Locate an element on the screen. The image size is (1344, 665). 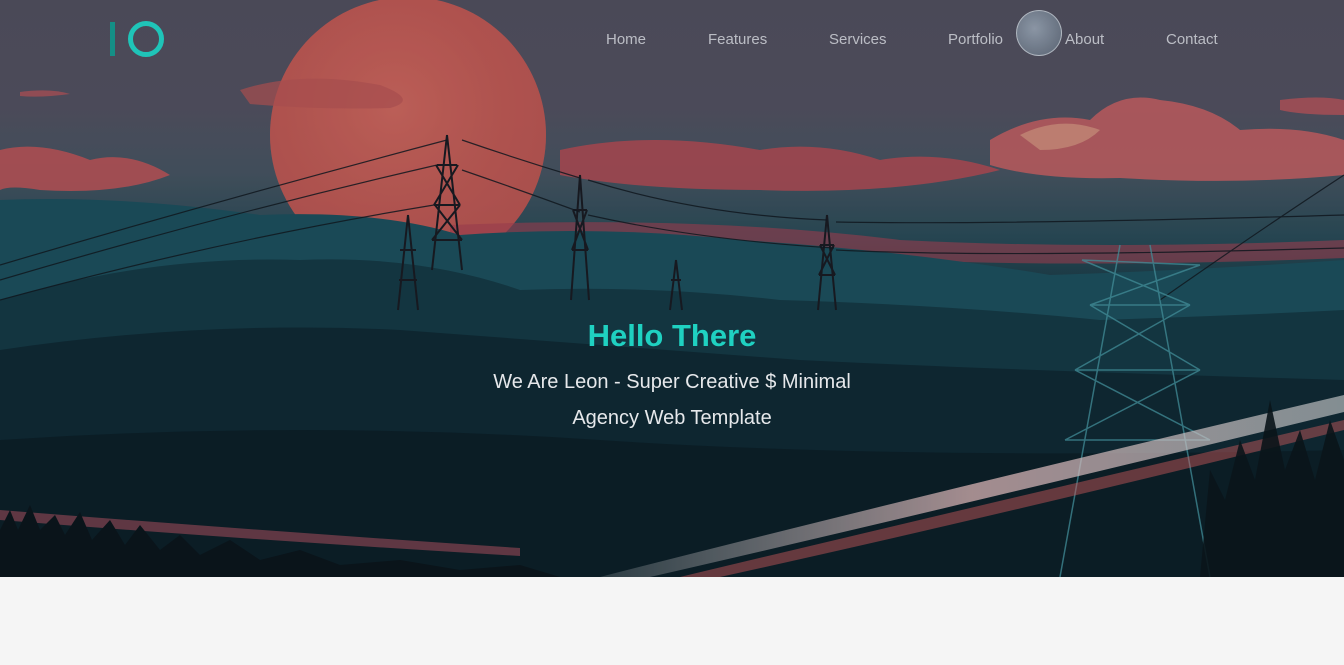
nav-link-contact: Contact is located at coordinates (1192, 39).